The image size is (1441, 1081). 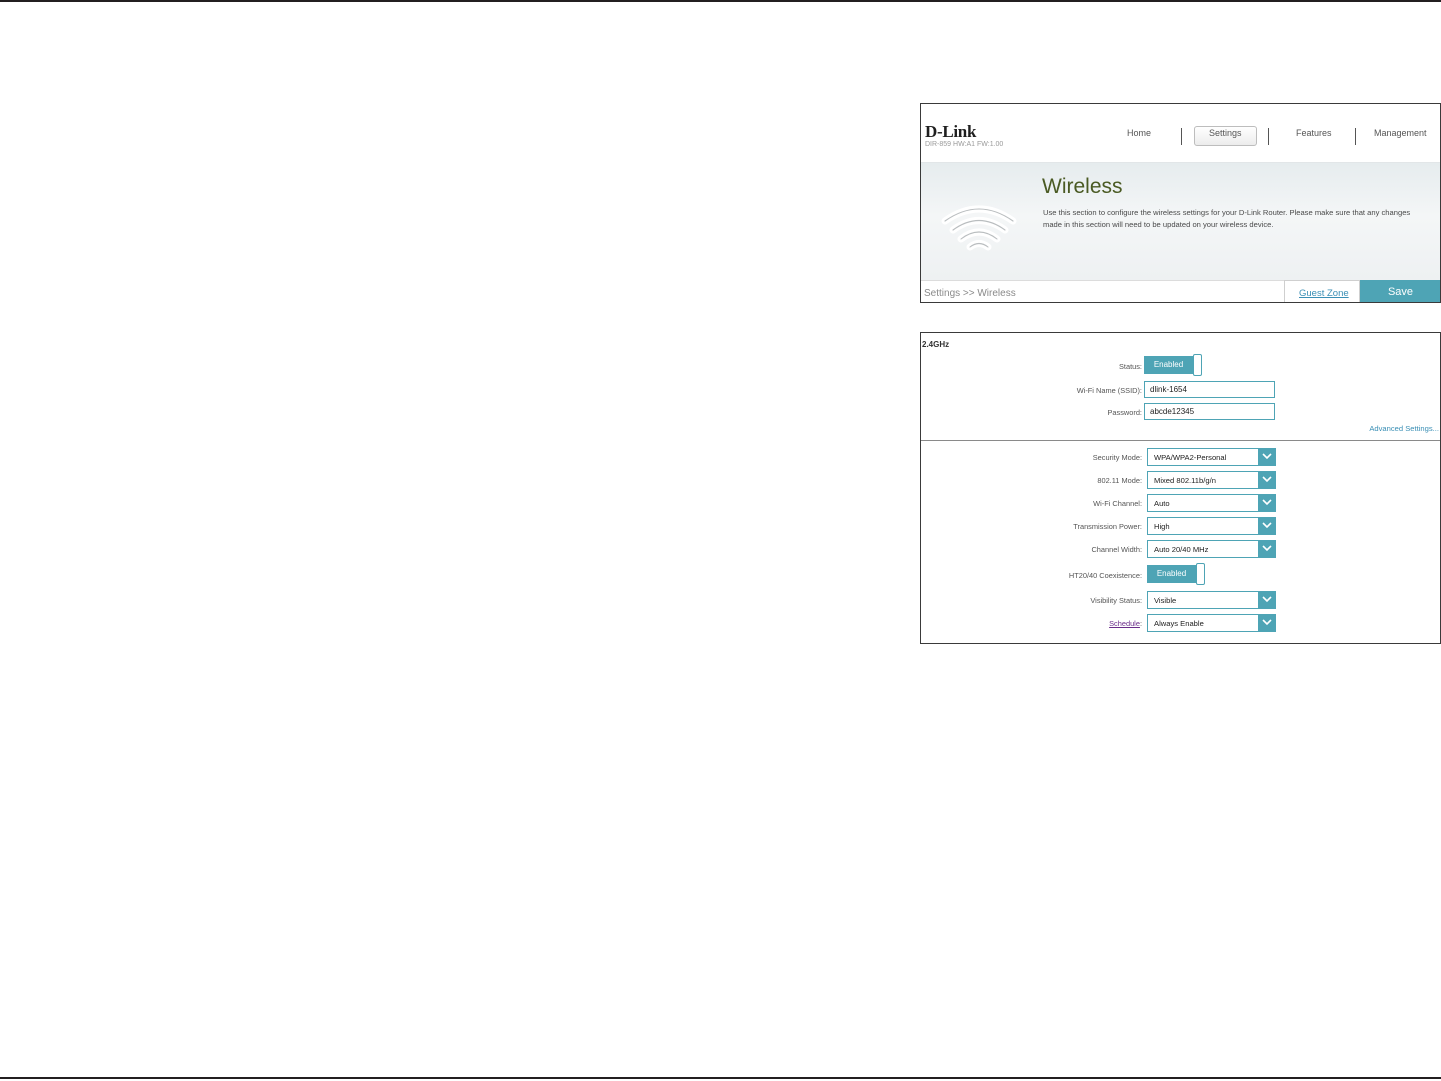 What do you see at coordinates (1314, 133) in the screenshot?
I see `nav-features: Features` at bounding box center [1314, 133].